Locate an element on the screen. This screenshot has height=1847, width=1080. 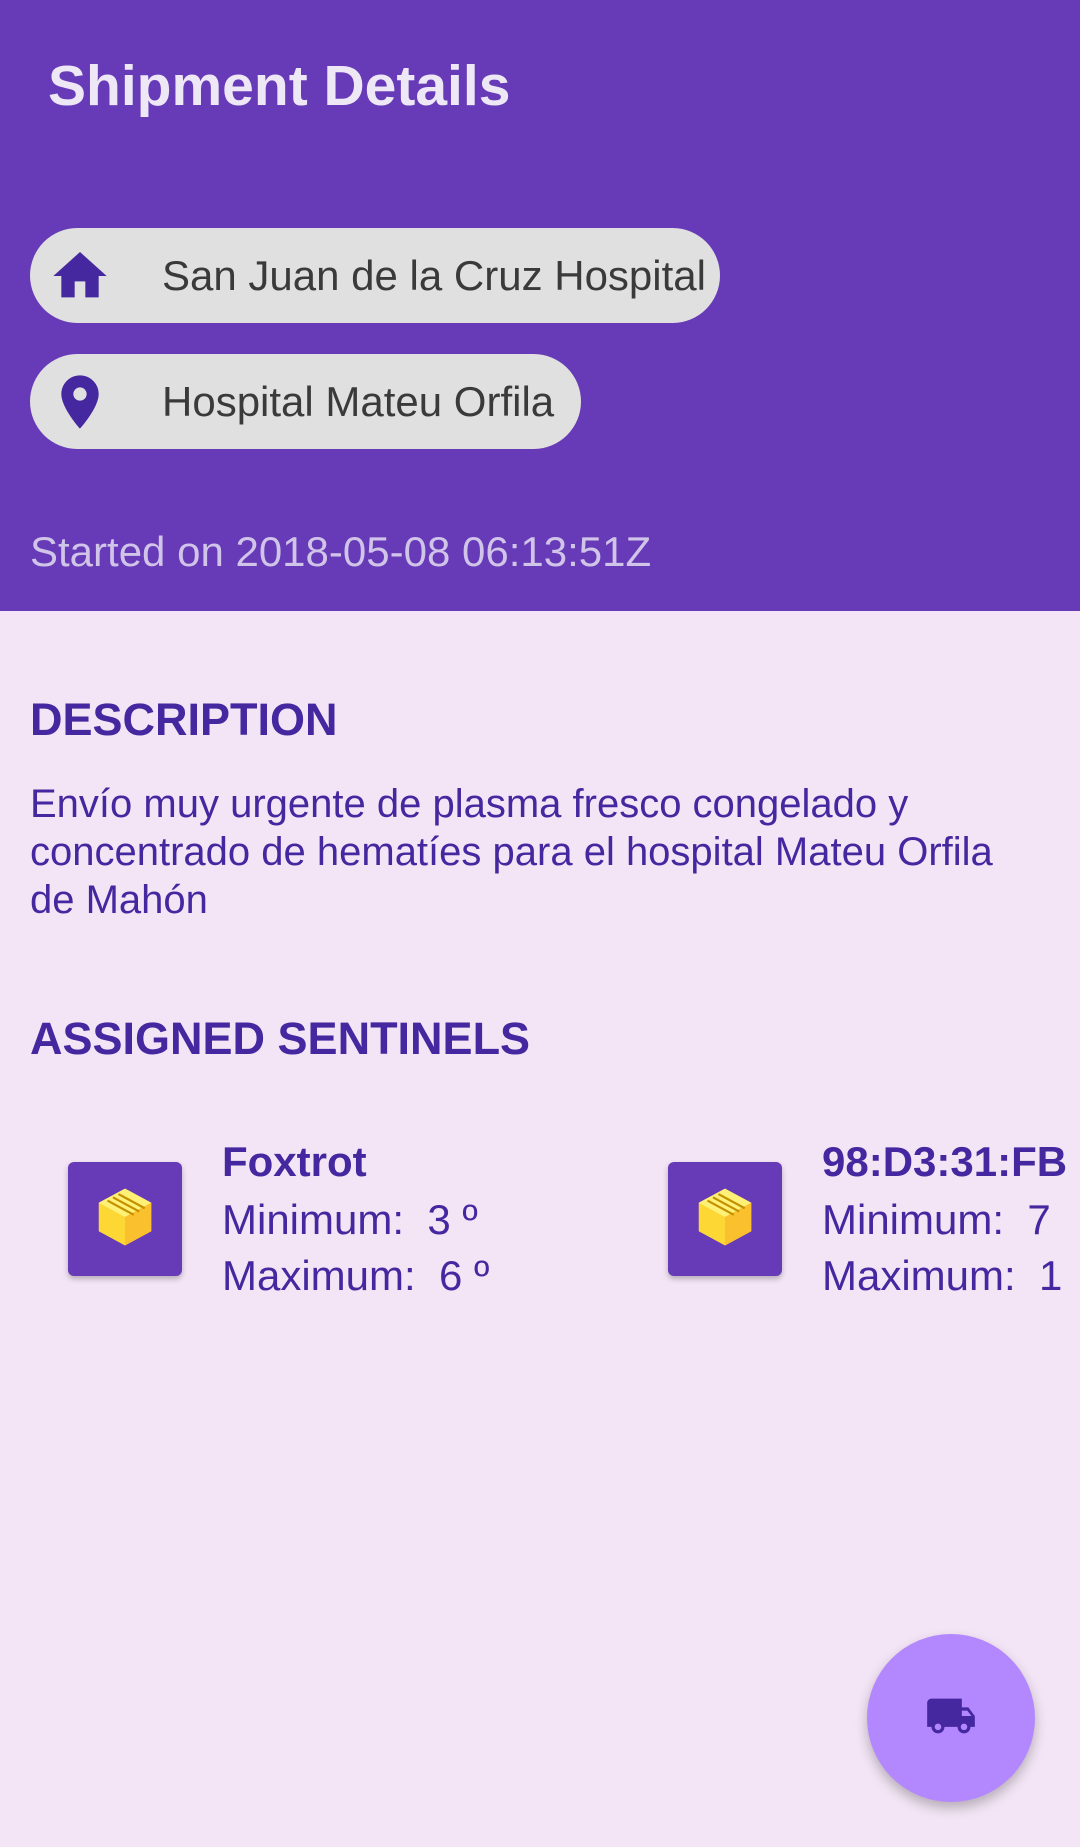
home-icon is located at coordinates (80, 276).